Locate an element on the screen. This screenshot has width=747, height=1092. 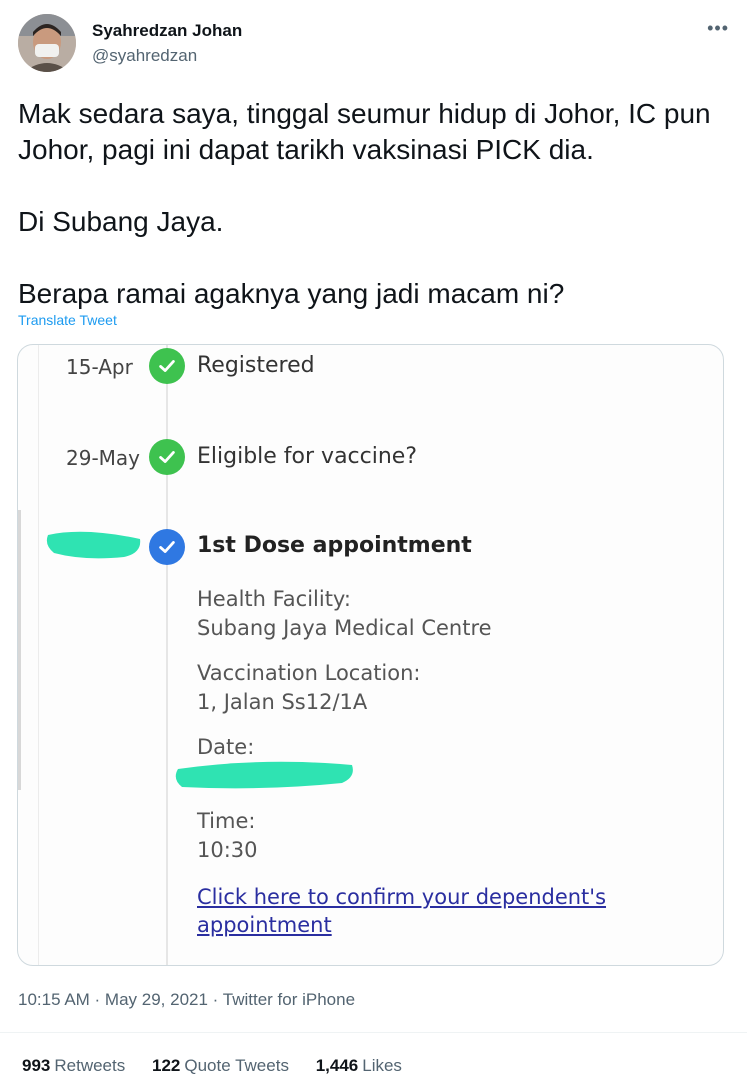
media-edge-line is located at coordinates (38, 655).